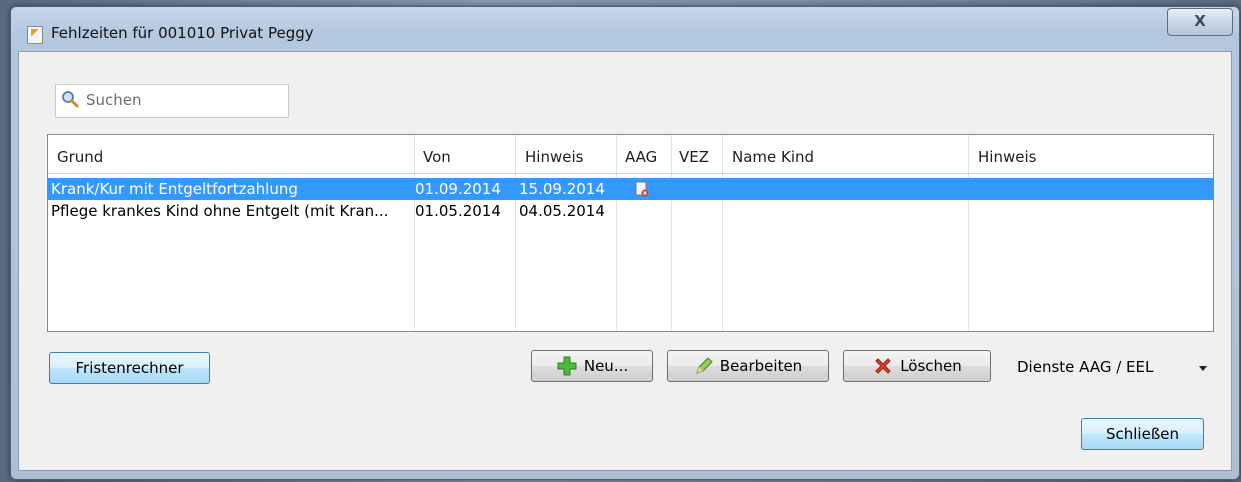  What do you see at coordinates (761, 366) in the screenshot?
I see `edit-label: Bearbeiten` at bounding box center [761, 366].